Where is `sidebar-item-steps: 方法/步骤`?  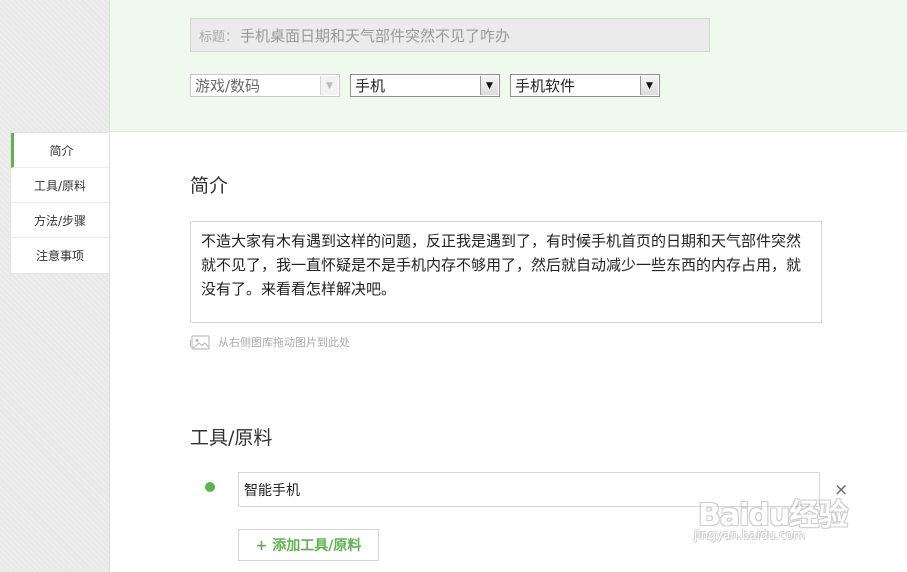
sidebar-item-steps: 方法/步骤 is located at coordinates (60, 220).